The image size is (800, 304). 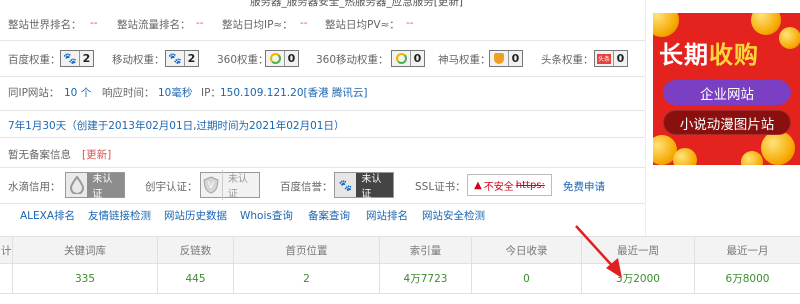 I want to click on column-header: 今日收录, so click(x=527, y=250).